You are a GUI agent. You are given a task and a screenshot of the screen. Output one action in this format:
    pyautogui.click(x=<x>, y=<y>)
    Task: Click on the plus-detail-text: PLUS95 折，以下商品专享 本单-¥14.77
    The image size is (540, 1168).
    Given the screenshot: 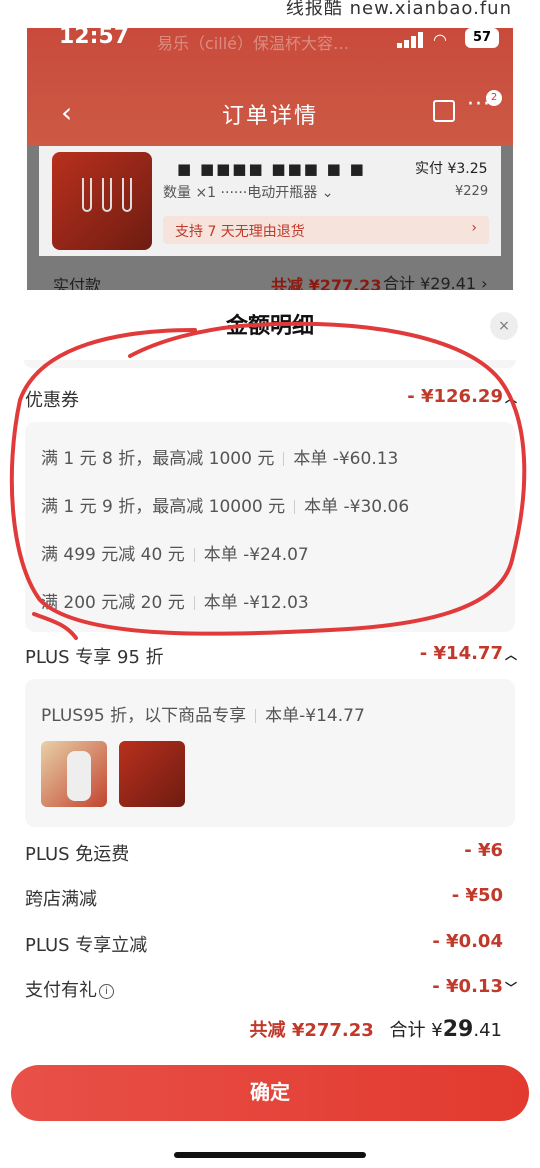 What is the action you would take?
    pyautogui.click(x=203, y=716)
    